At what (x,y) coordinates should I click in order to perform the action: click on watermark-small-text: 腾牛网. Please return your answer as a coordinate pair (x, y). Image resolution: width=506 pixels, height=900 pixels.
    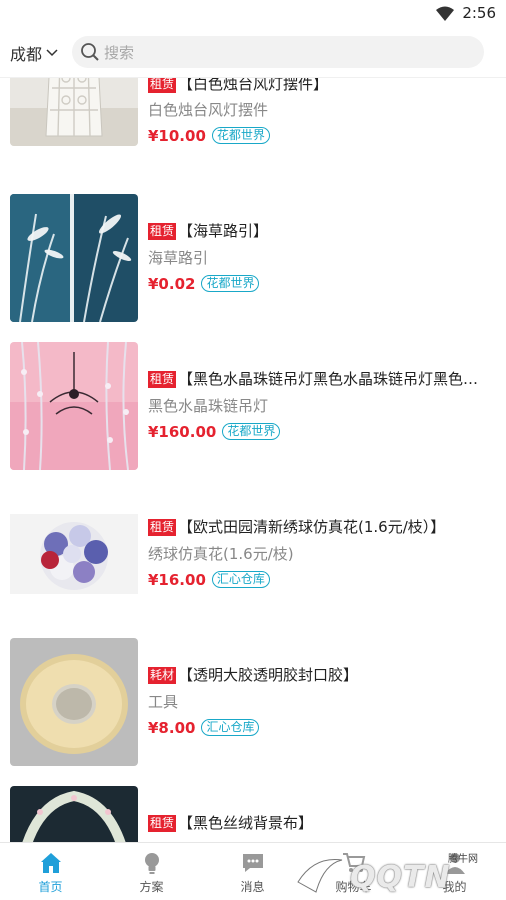
    Looking at the image, I should click on (463, 859).